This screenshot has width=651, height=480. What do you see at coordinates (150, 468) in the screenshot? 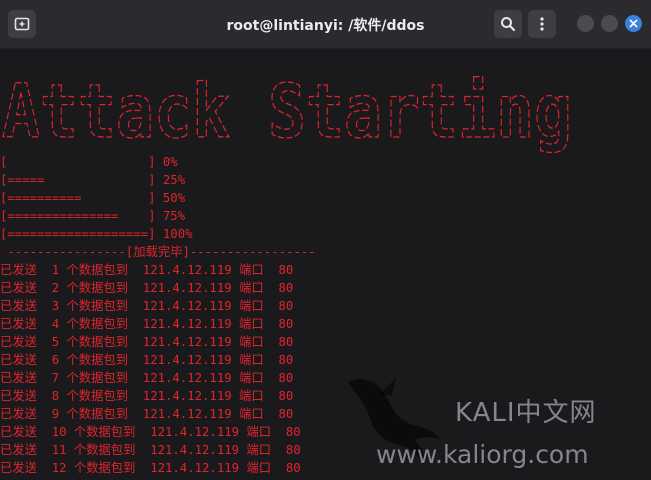
I see `sent-line: 已发送 12 个数据包到 121.4.12.119 端口 80` at bounding box center [150, 468].